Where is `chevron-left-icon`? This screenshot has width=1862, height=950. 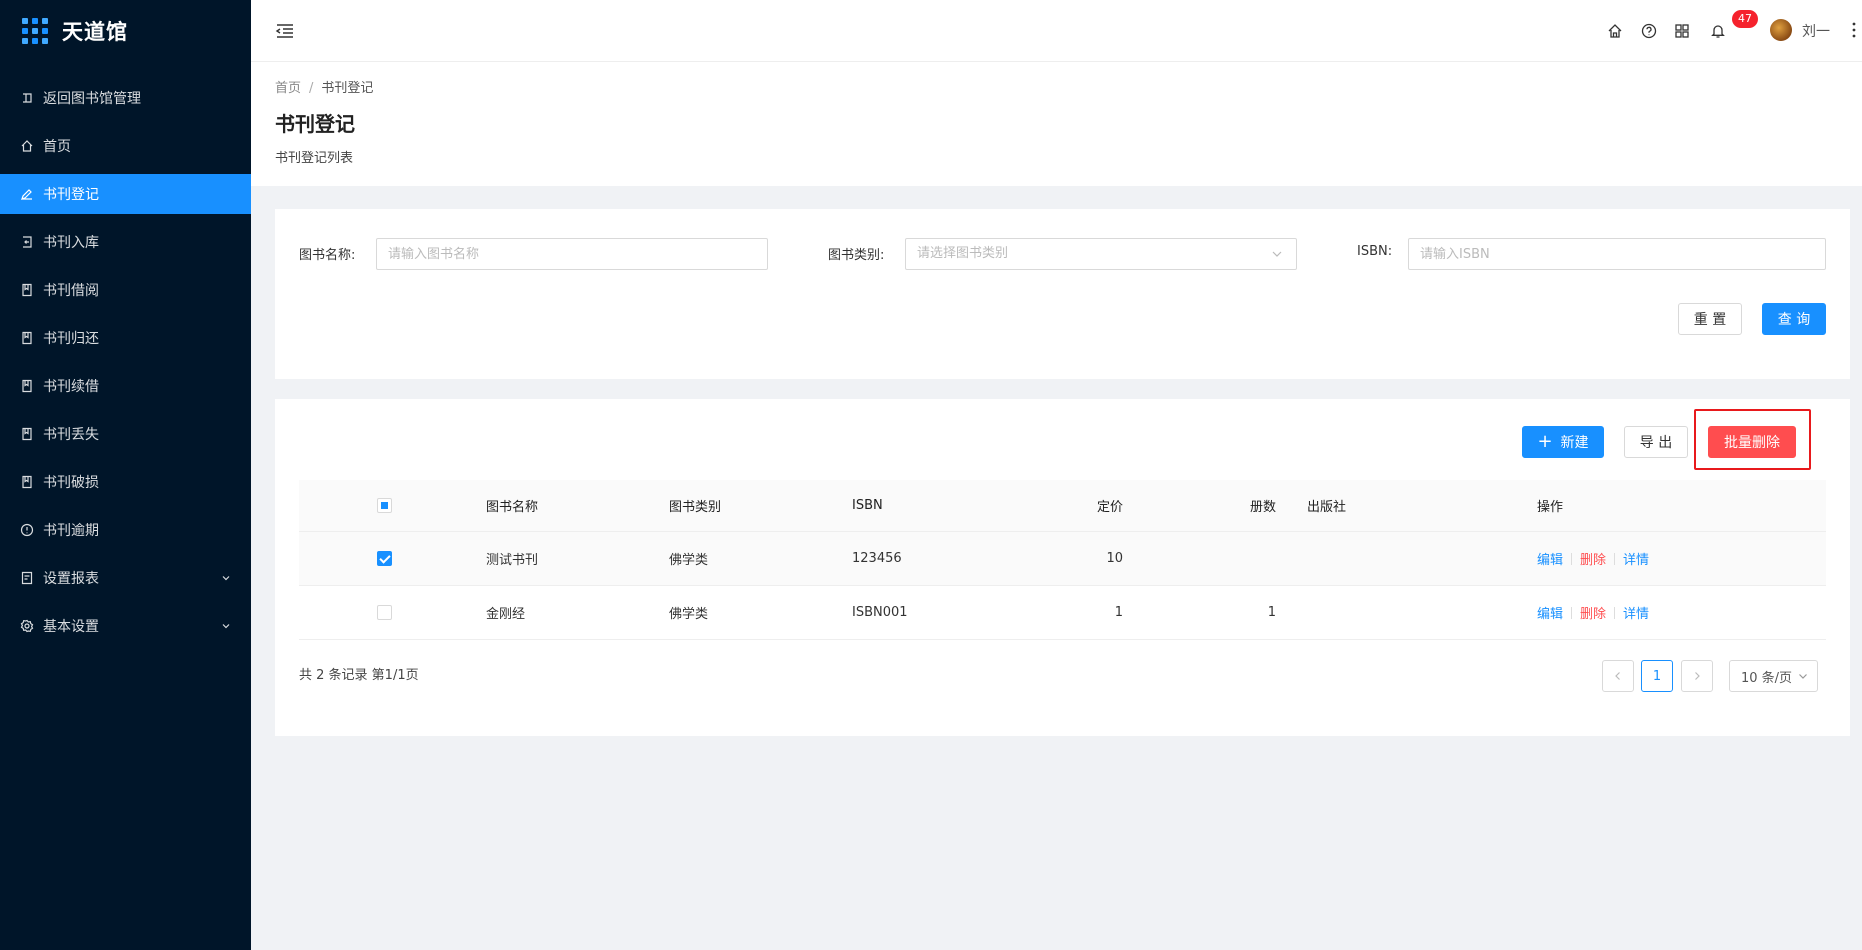 chevron-left-icon is located at coordinates (1617, 676).